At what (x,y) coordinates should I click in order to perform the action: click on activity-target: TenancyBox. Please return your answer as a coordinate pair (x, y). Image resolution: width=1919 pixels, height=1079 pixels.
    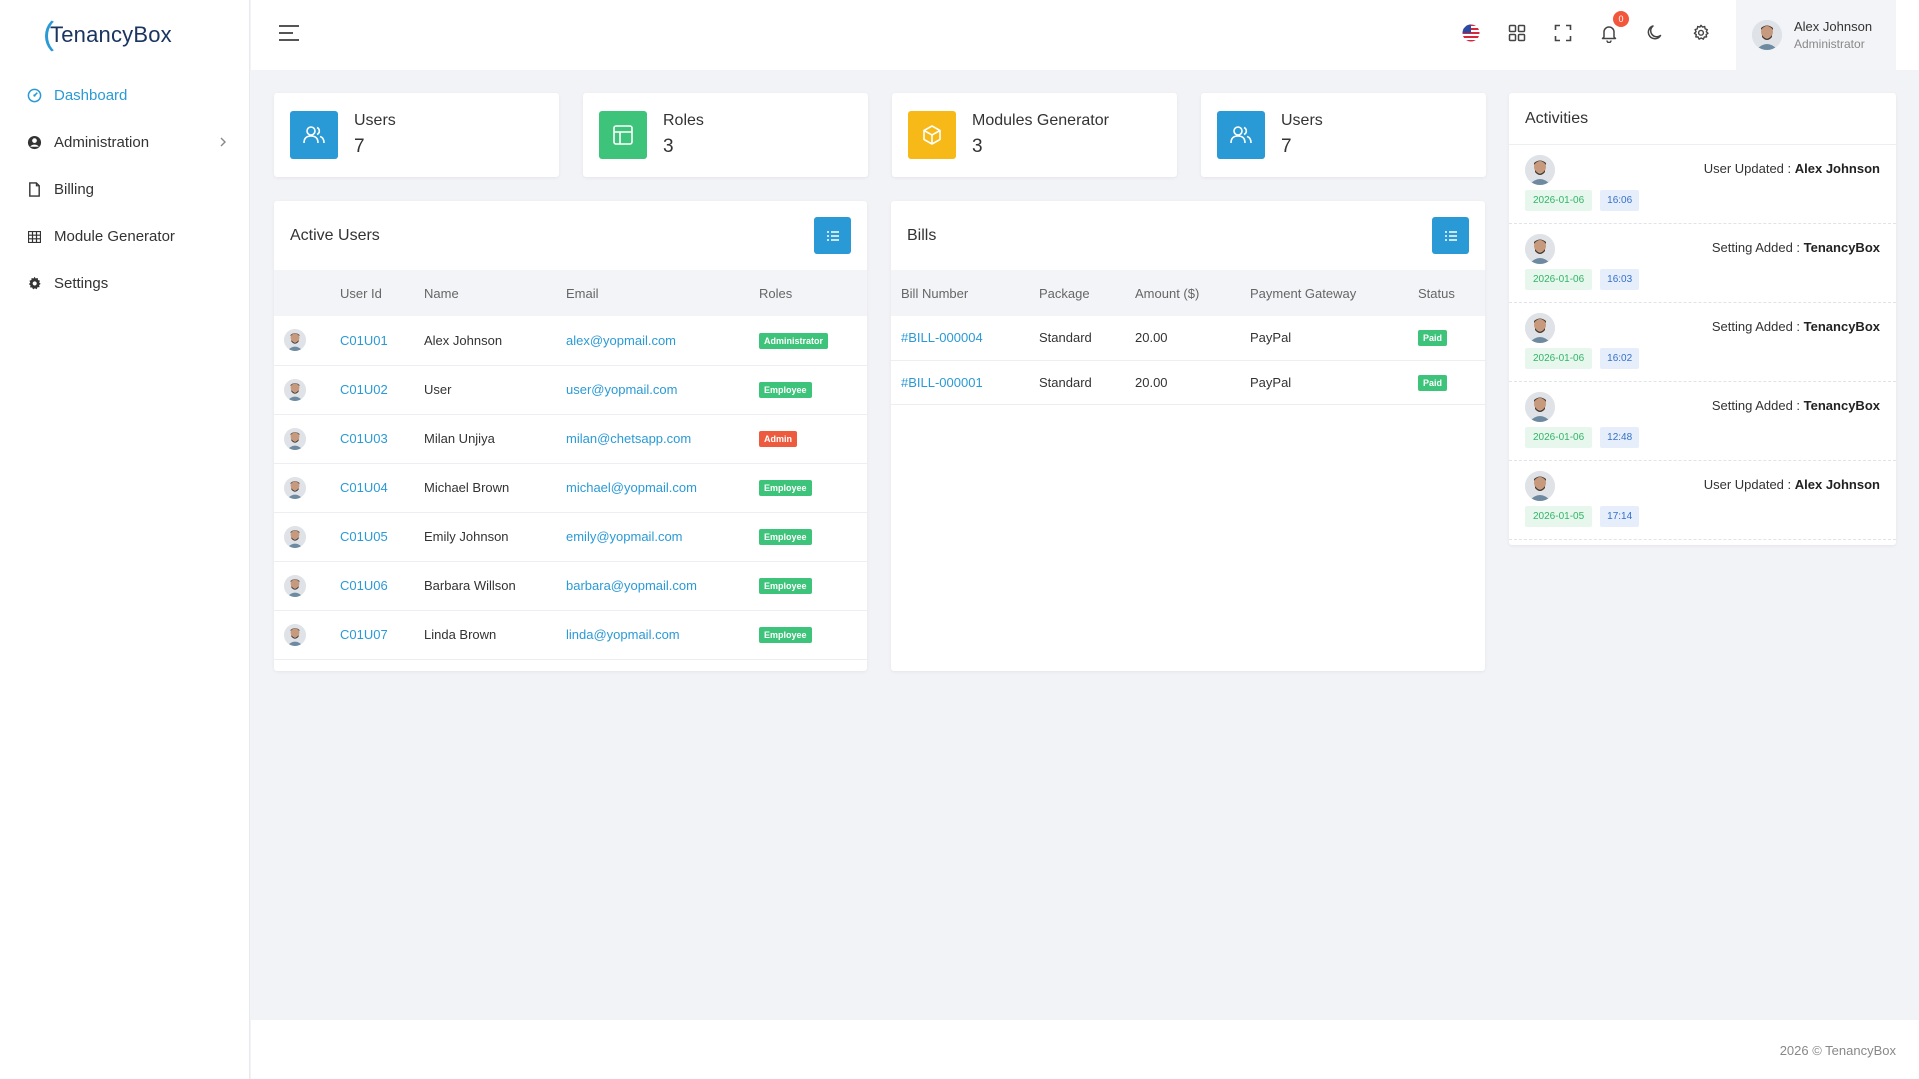
    Looking at the image, I should click on (1841, 405).